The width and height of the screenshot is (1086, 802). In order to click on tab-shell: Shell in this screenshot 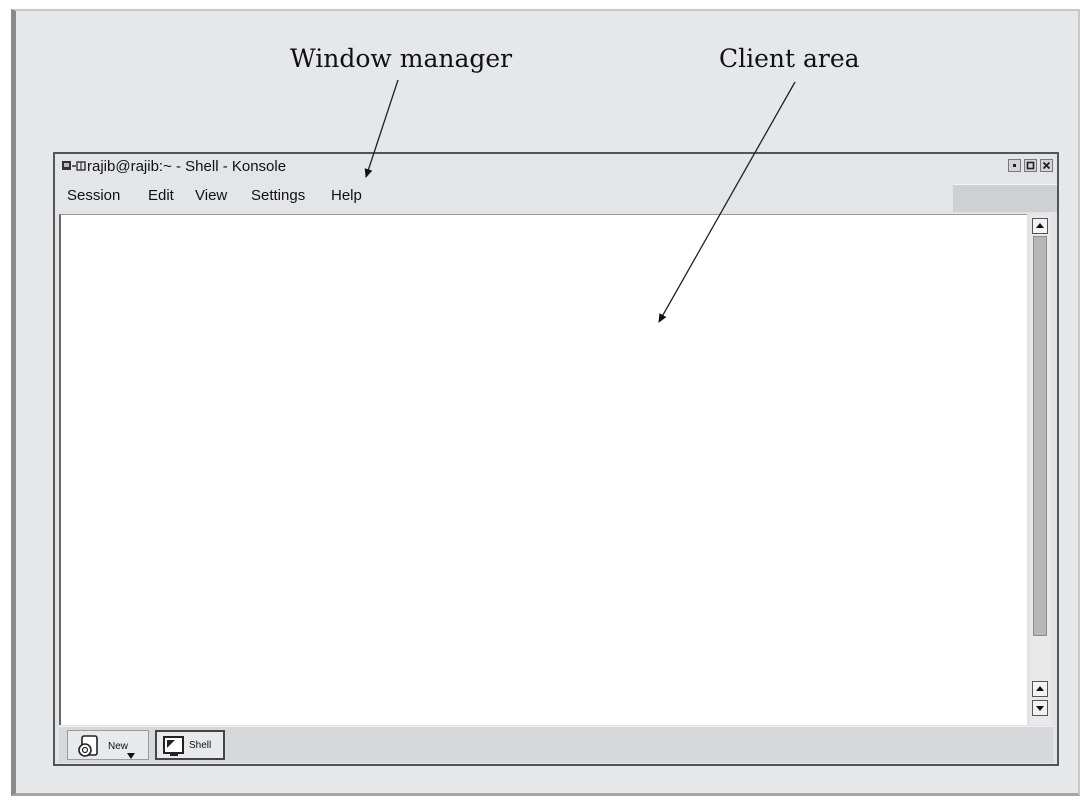, I will do `click(190, 745)`.